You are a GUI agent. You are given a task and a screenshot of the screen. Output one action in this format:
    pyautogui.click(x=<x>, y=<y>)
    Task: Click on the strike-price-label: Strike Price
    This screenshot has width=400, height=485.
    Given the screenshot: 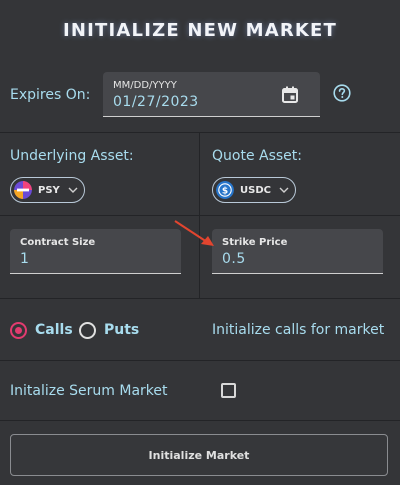 What is the action you would take?
    pyautogui.click(x=255, y=242)
    